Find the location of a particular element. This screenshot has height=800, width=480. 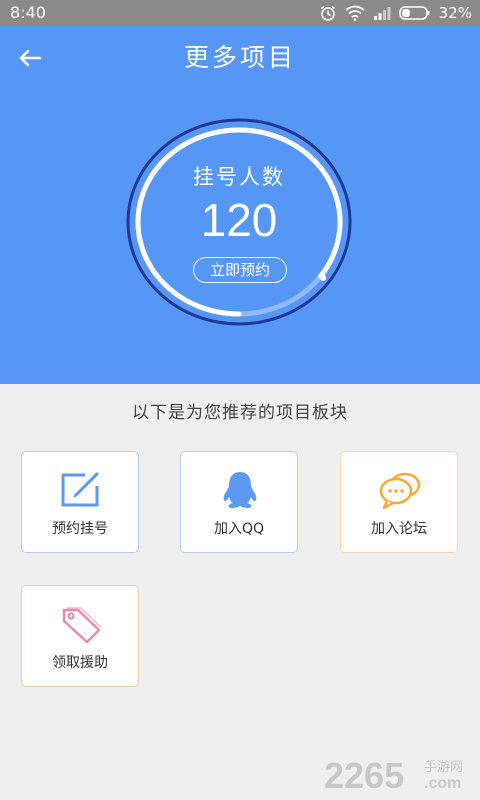

counter-value: 120 is located at coordinates (239, 220).